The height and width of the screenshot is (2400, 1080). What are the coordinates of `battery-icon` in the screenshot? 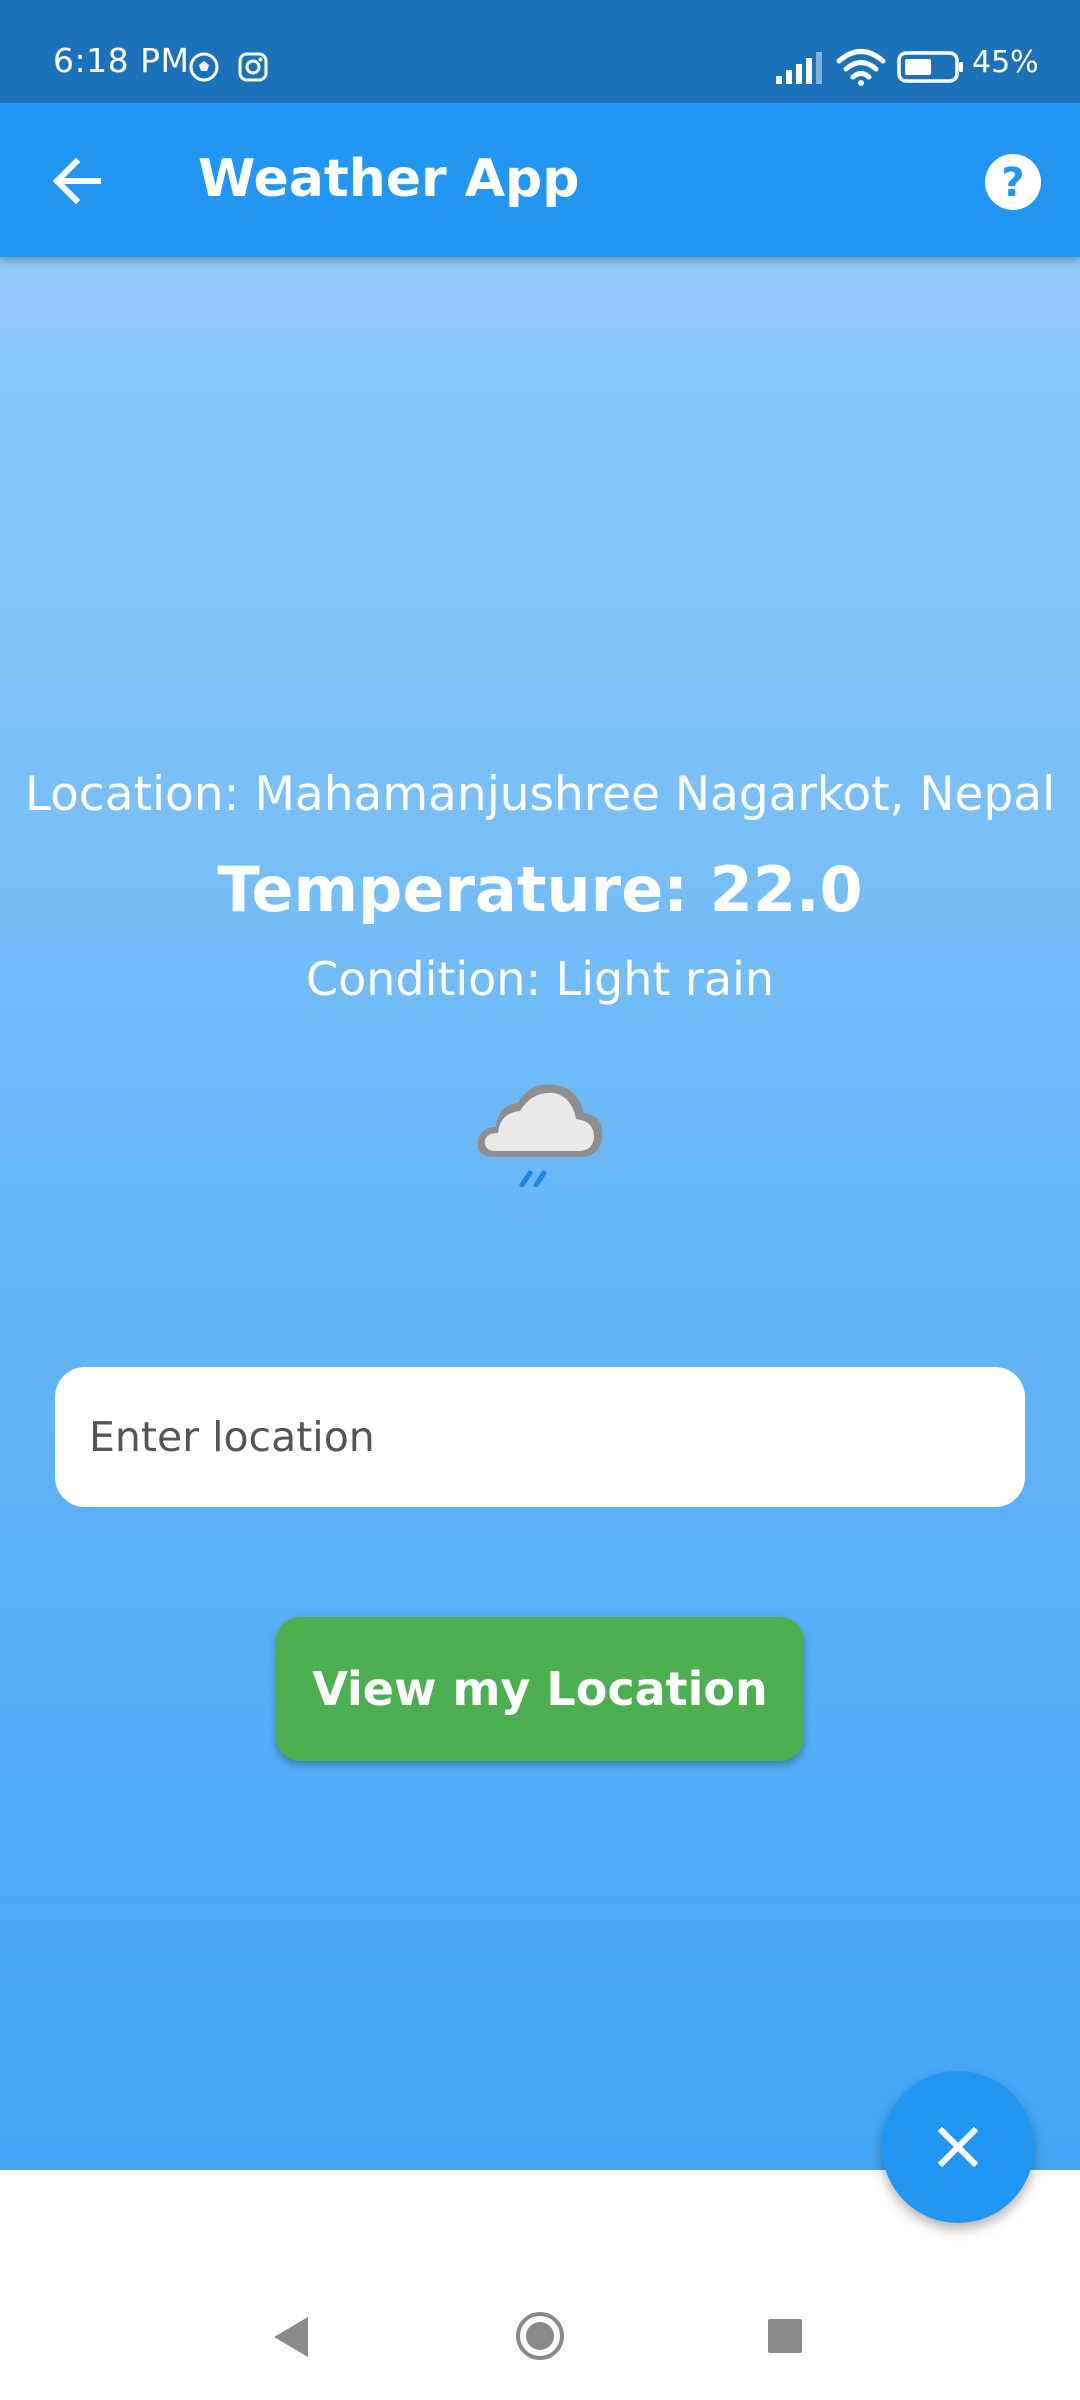 It's located at (930, 67).